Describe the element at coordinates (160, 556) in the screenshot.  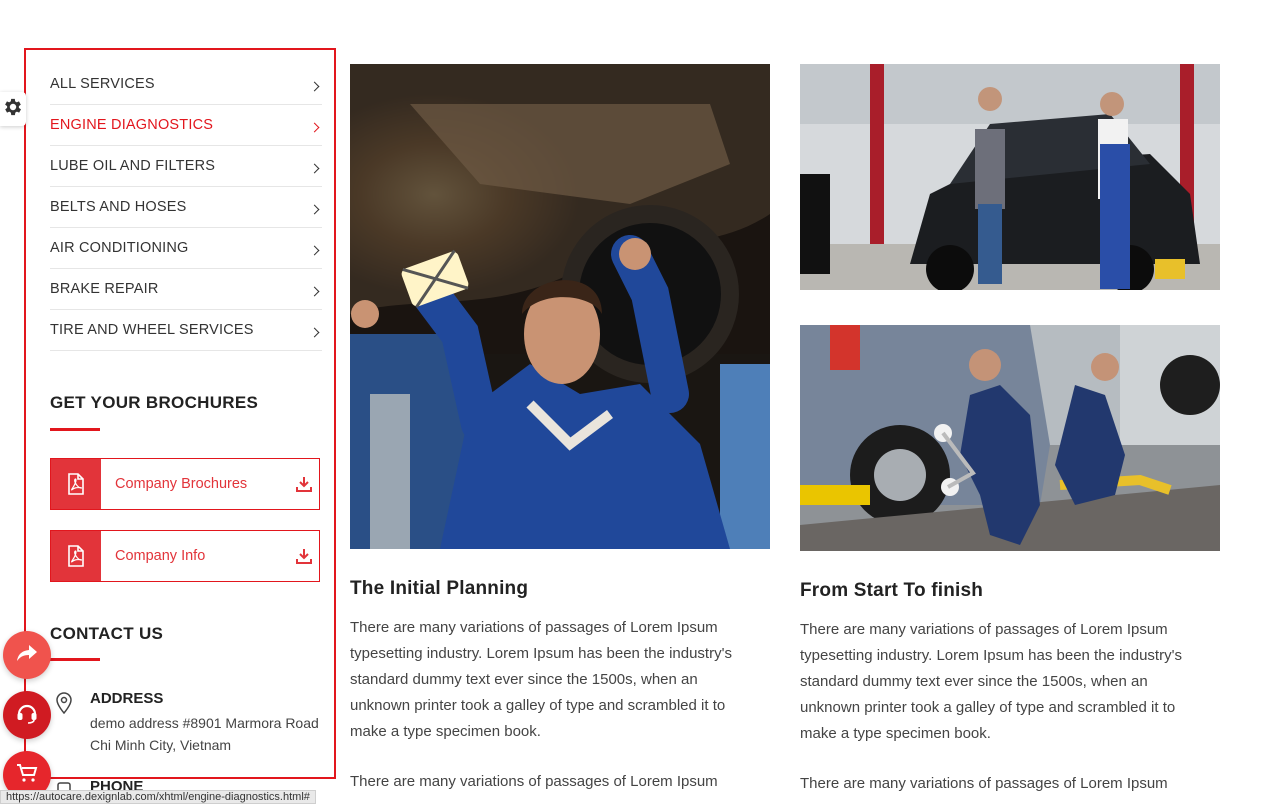
I see `company-info-label: Company Info` at that location.